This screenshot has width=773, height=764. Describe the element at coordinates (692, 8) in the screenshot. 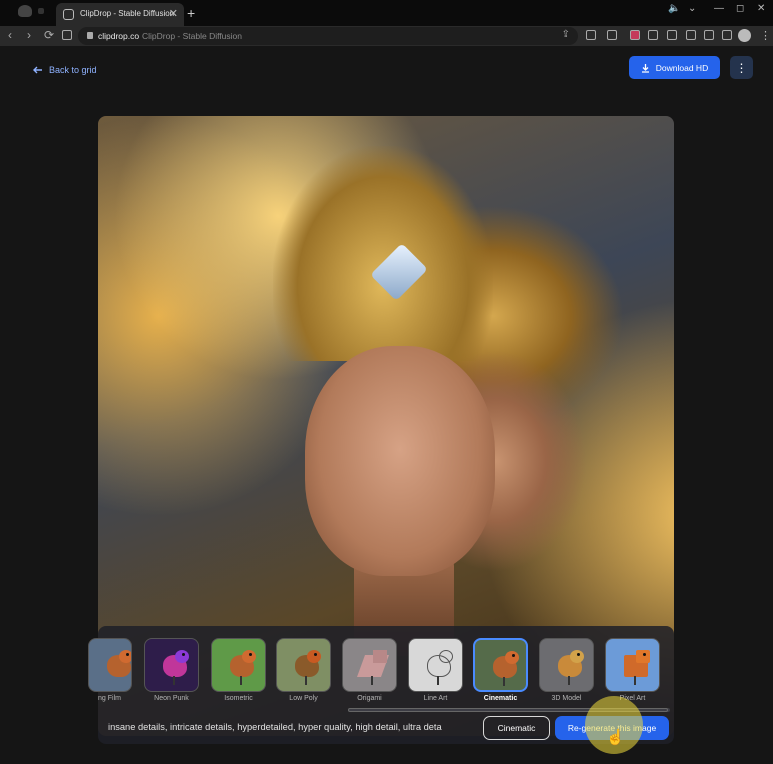

I see `chevron-down-icon: ⌄` at that location.